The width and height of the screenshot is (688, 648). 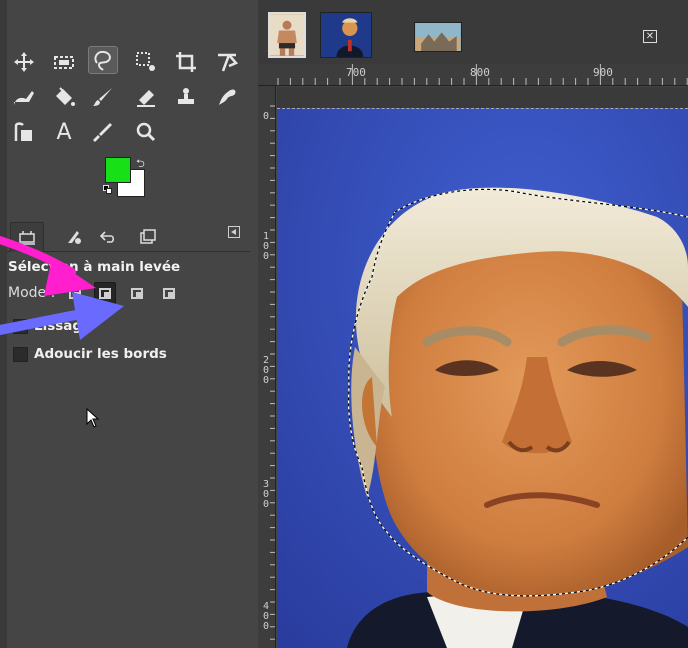 What do you see at coordinates (108, 190) in the screenshot?
I see `reset-colors-icon` at bounding box center [108, 190].